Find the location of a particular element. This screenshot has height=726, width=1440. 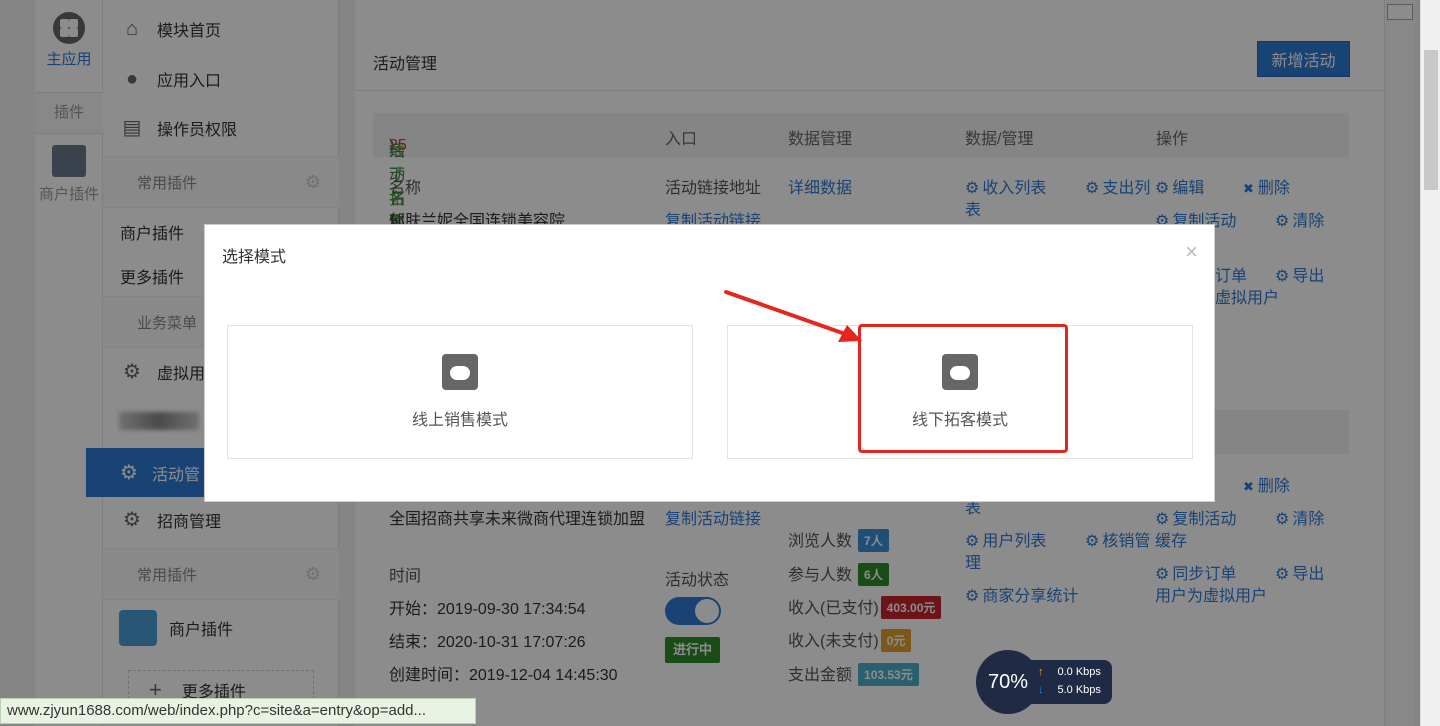

speed-readout: 0.0 Kbps 5.0 Kbps is located at coordinates (1070, 682).